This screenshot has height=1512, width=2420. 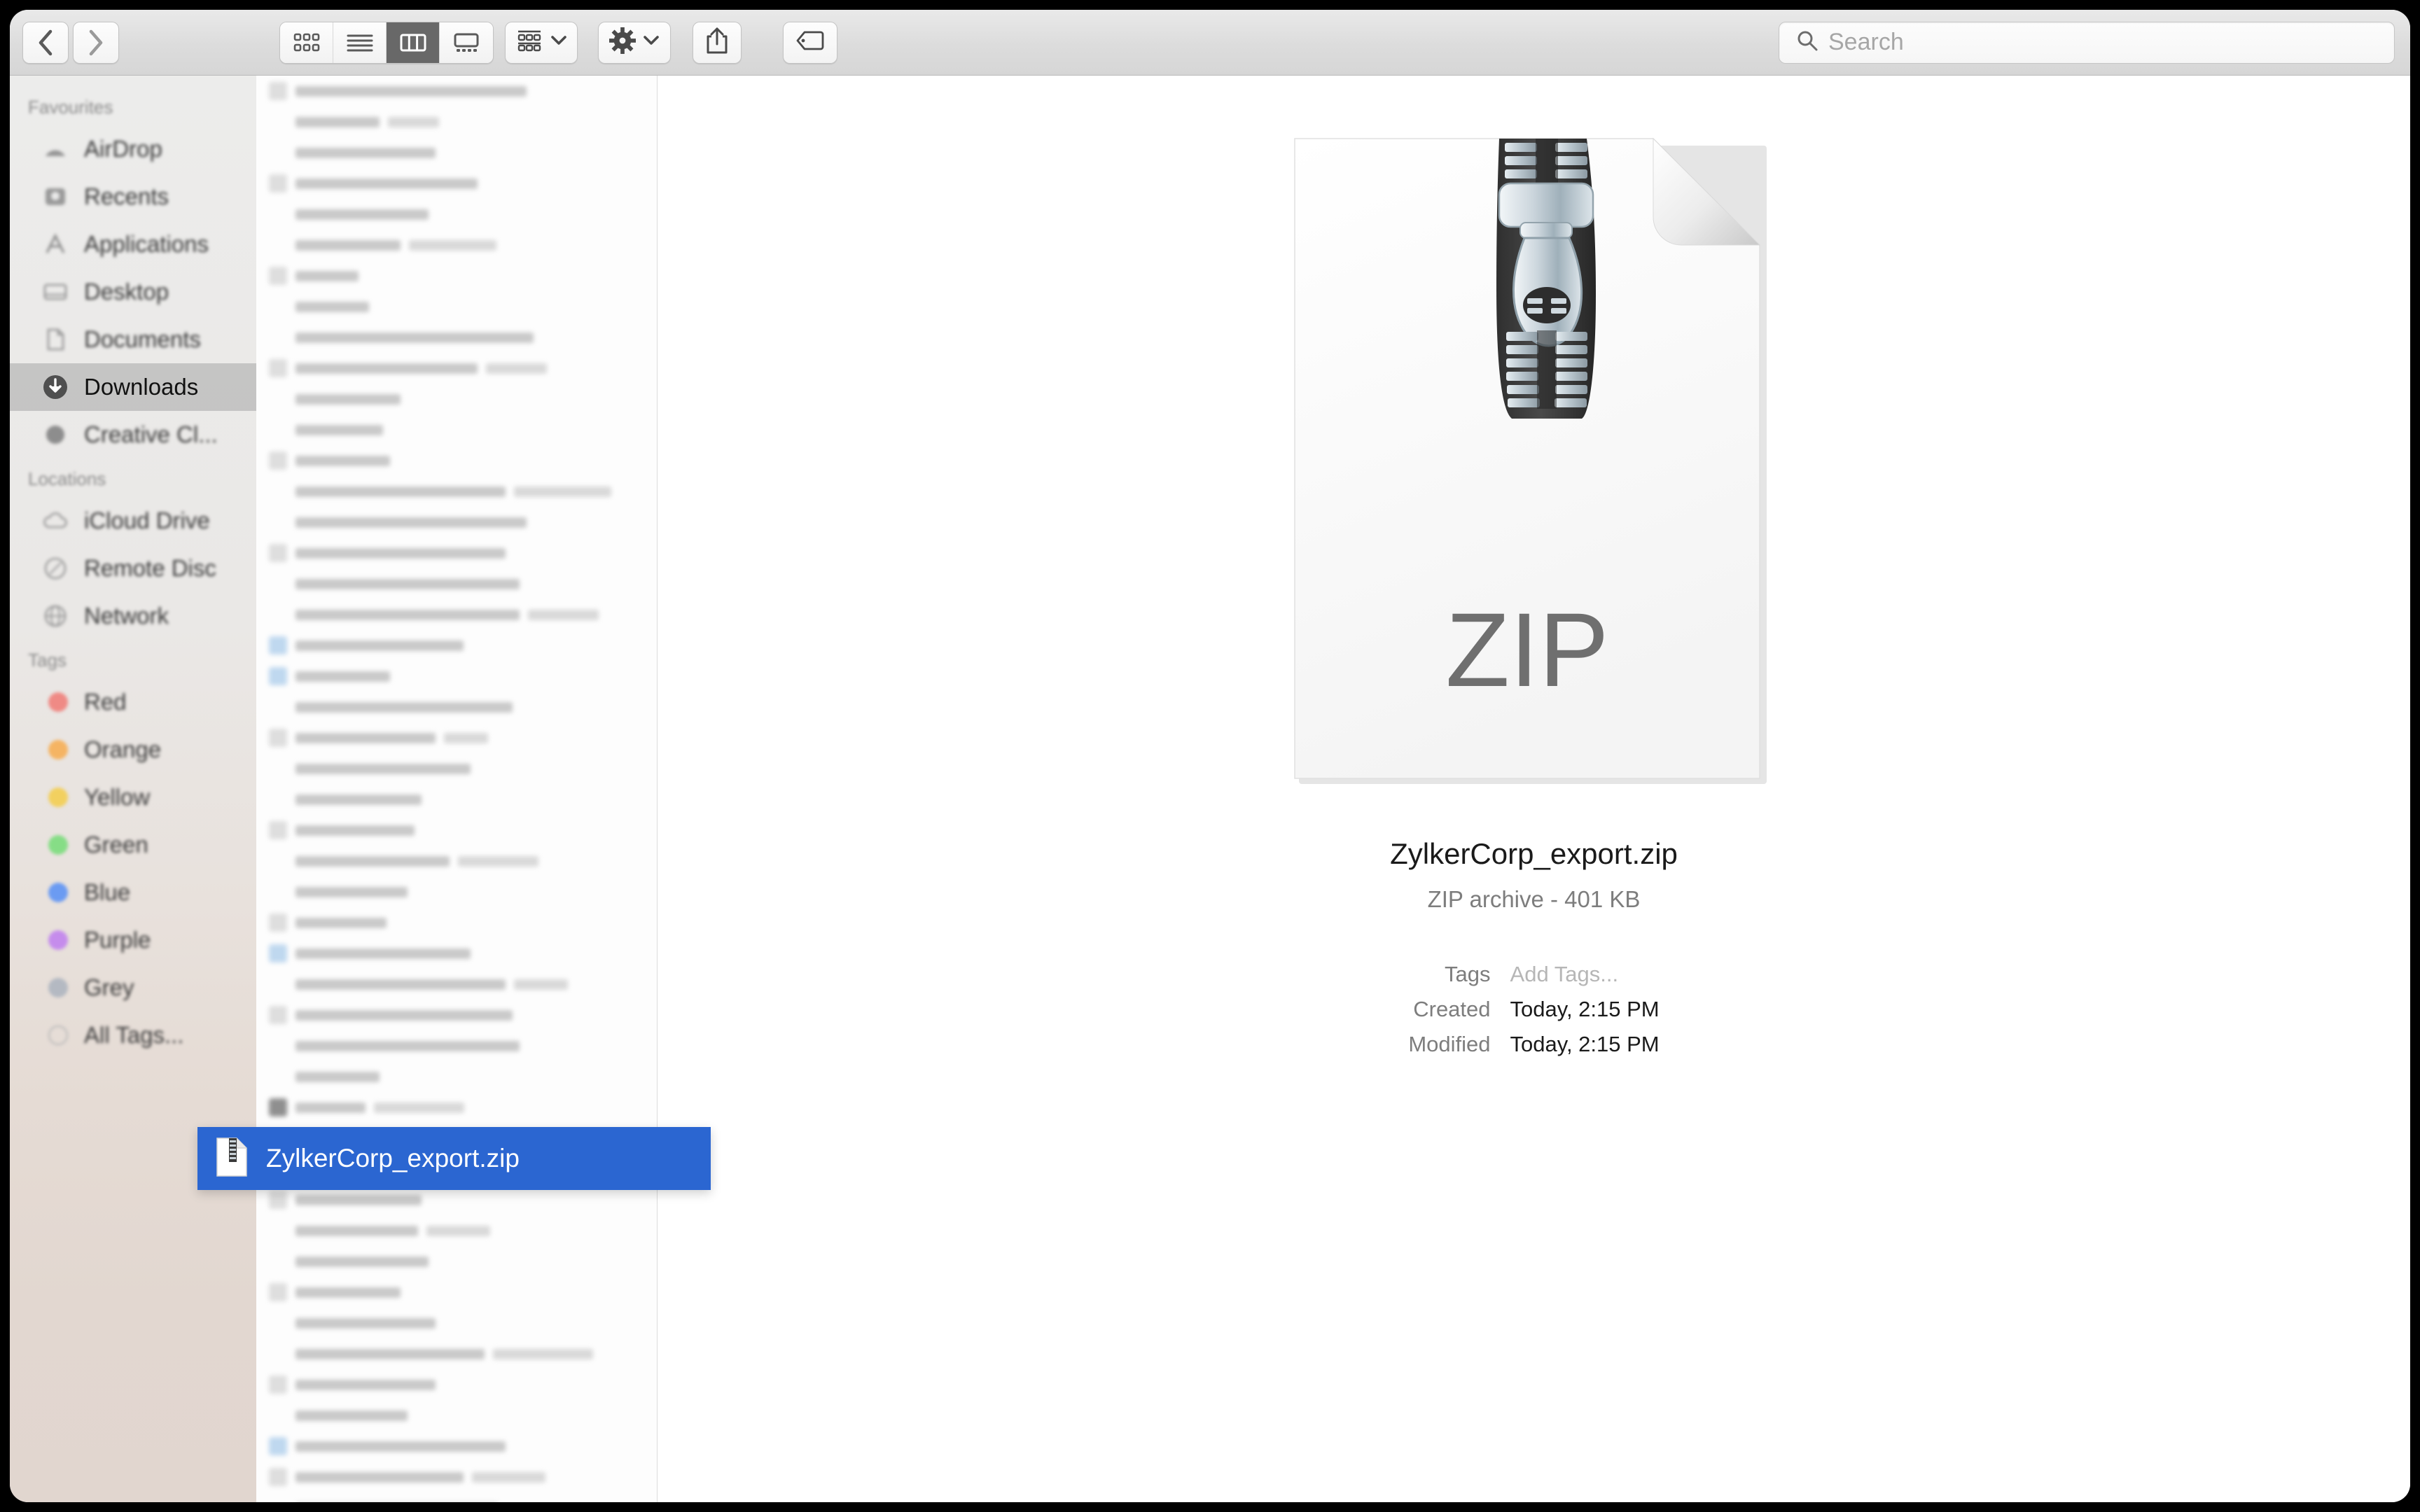 I want to click on airdrop-icon, so click(x=55, y=149).